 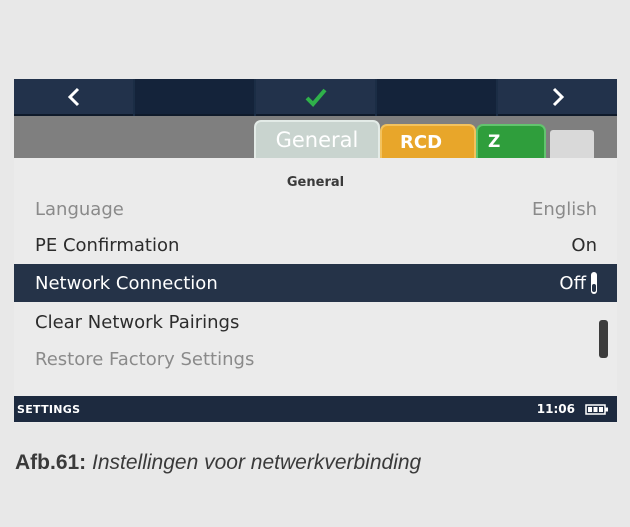 I want to click on setting-value: Off, so click(x=572, y=283).